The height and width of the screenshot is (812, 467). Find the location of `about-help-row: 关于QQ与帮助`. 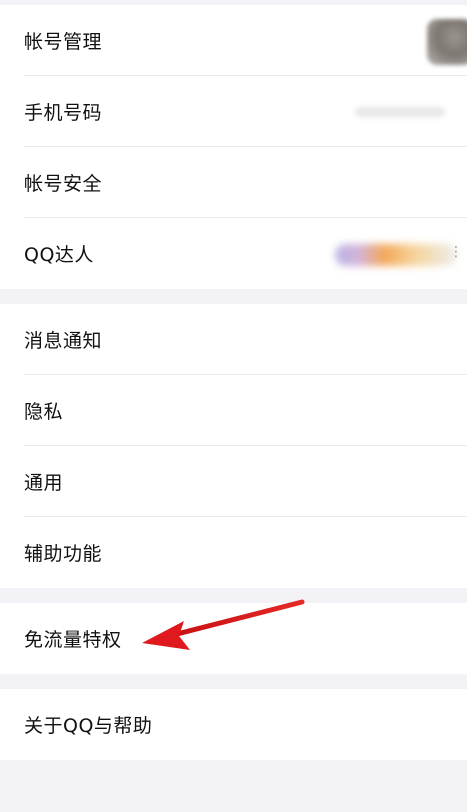

about-help-row: 关于QQ与帮助 is located at coordinates (233, 724).